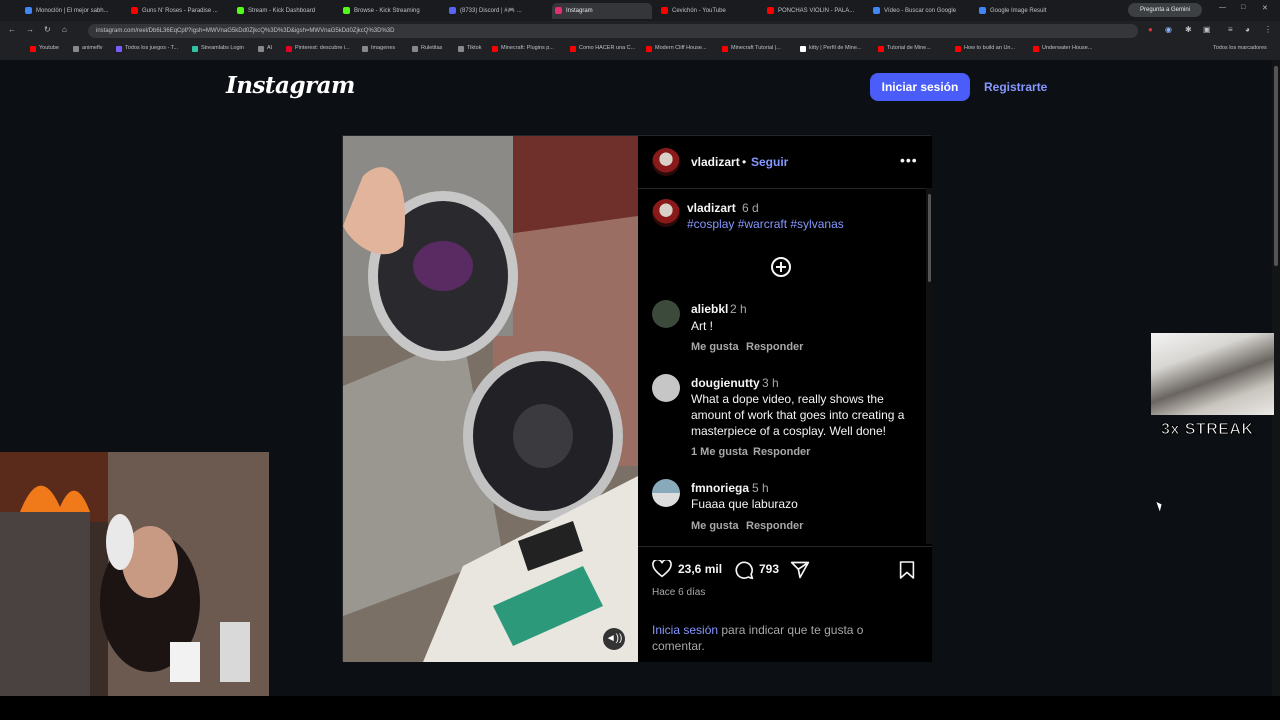  What do you see at coordinates (284, 11) in the screenshot?
I see `browser-tab: Stream - Kick Dashboard` at bounding box center [284, 11].